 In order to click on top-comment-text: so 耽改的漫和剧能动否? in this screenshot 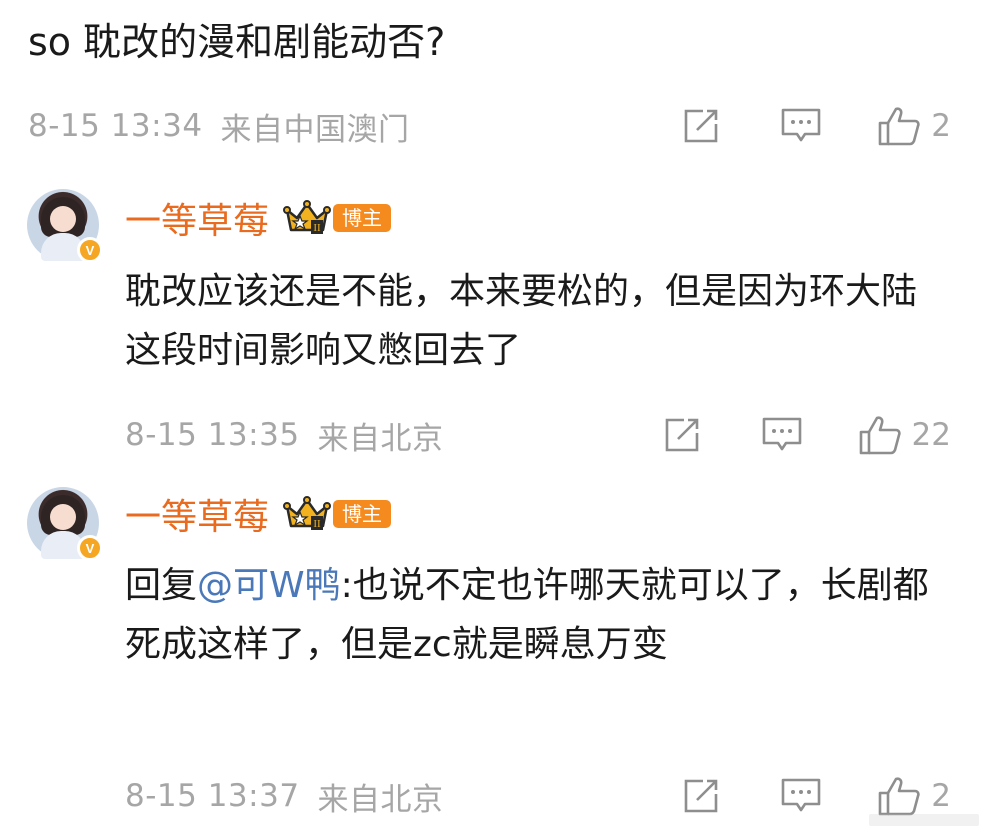, I will do `click(237, 42)`.